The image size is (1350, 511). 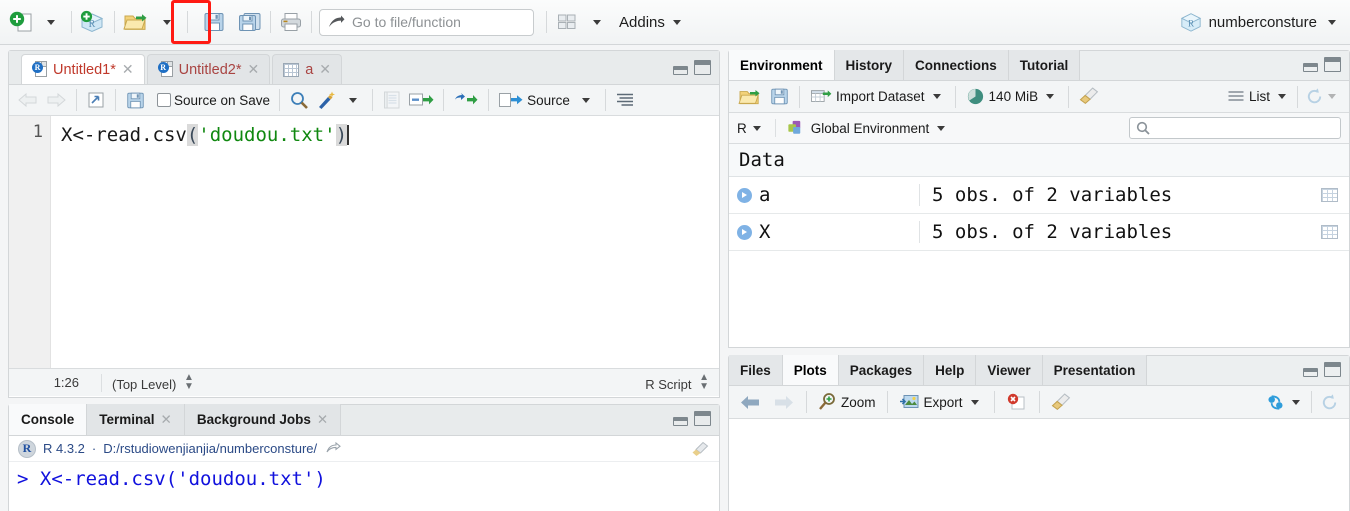 I want to click on open-directory-icon, so click(x=334, y=448).